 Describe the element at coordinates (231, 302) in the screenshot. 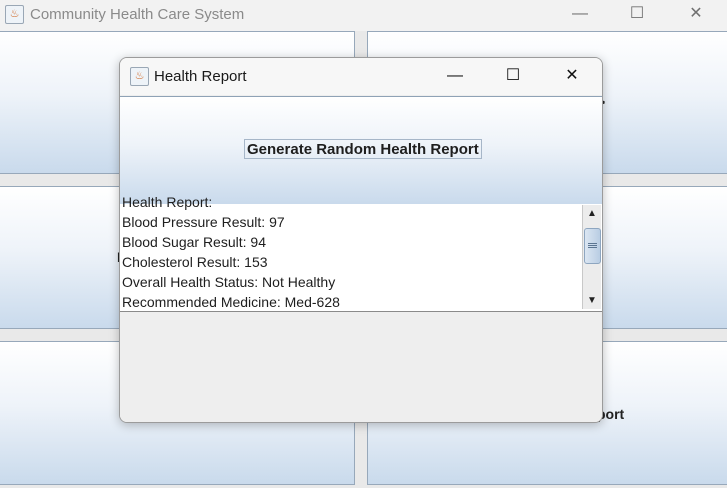

I see `report-line-medicine: Recommended Medicine: Med-628` at that location.